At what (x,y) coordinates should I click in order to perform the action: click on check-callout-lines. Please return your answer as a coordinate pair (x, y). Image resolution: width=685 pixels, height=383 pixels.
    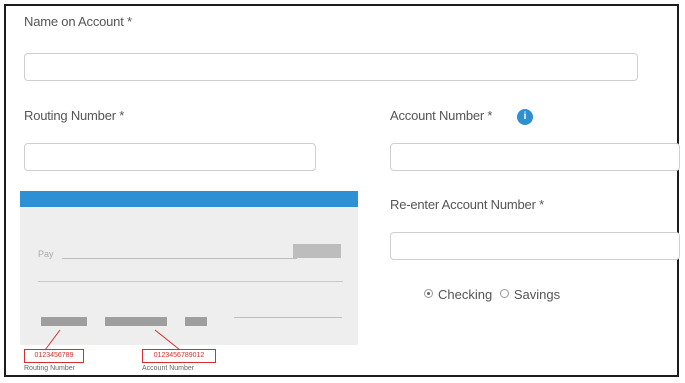
    Looking at the image, I should click on (112, 340).